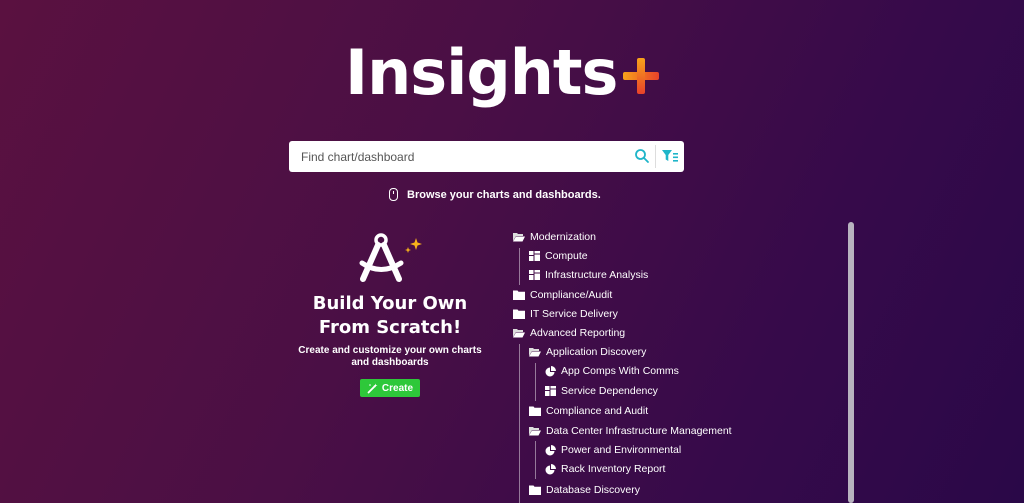 This screenshot has width=1024, height=503. Describe the element at coordinates (597, 411) in the screenshot. I see `tree-label: Compliance and Audit` at that location.